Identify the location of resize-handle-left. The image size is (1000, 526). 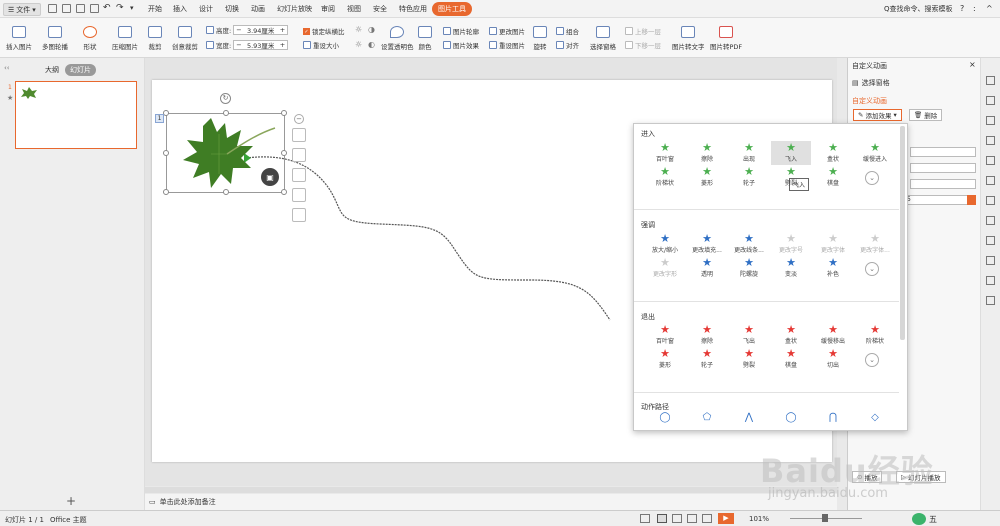
(166, 153).